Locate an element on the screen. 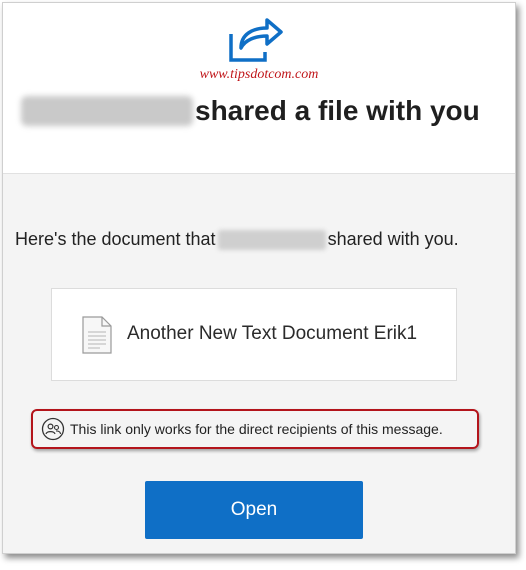 This screenshot has height=570, width=526. document-card: Another New Text Document Erik1 is located at coordinates (254, 334).